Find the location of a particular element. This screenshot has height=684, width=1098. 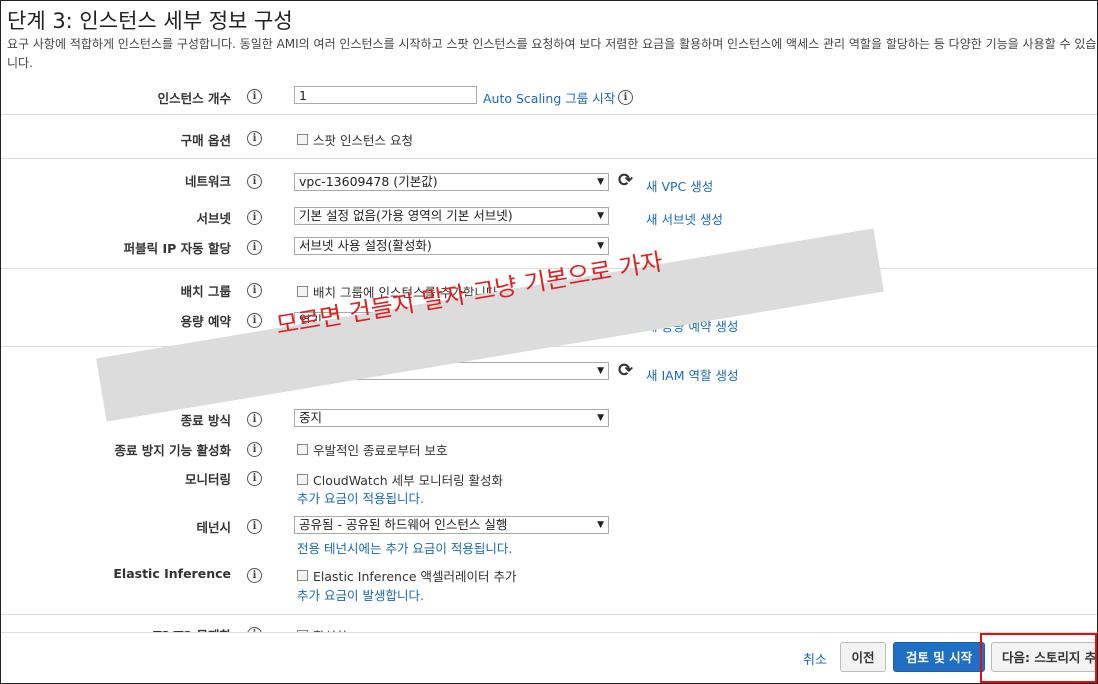

subnet-value: 기본 설정 없음(가용 영역의 기본 서브넷) is located at coordinates (406, 215).